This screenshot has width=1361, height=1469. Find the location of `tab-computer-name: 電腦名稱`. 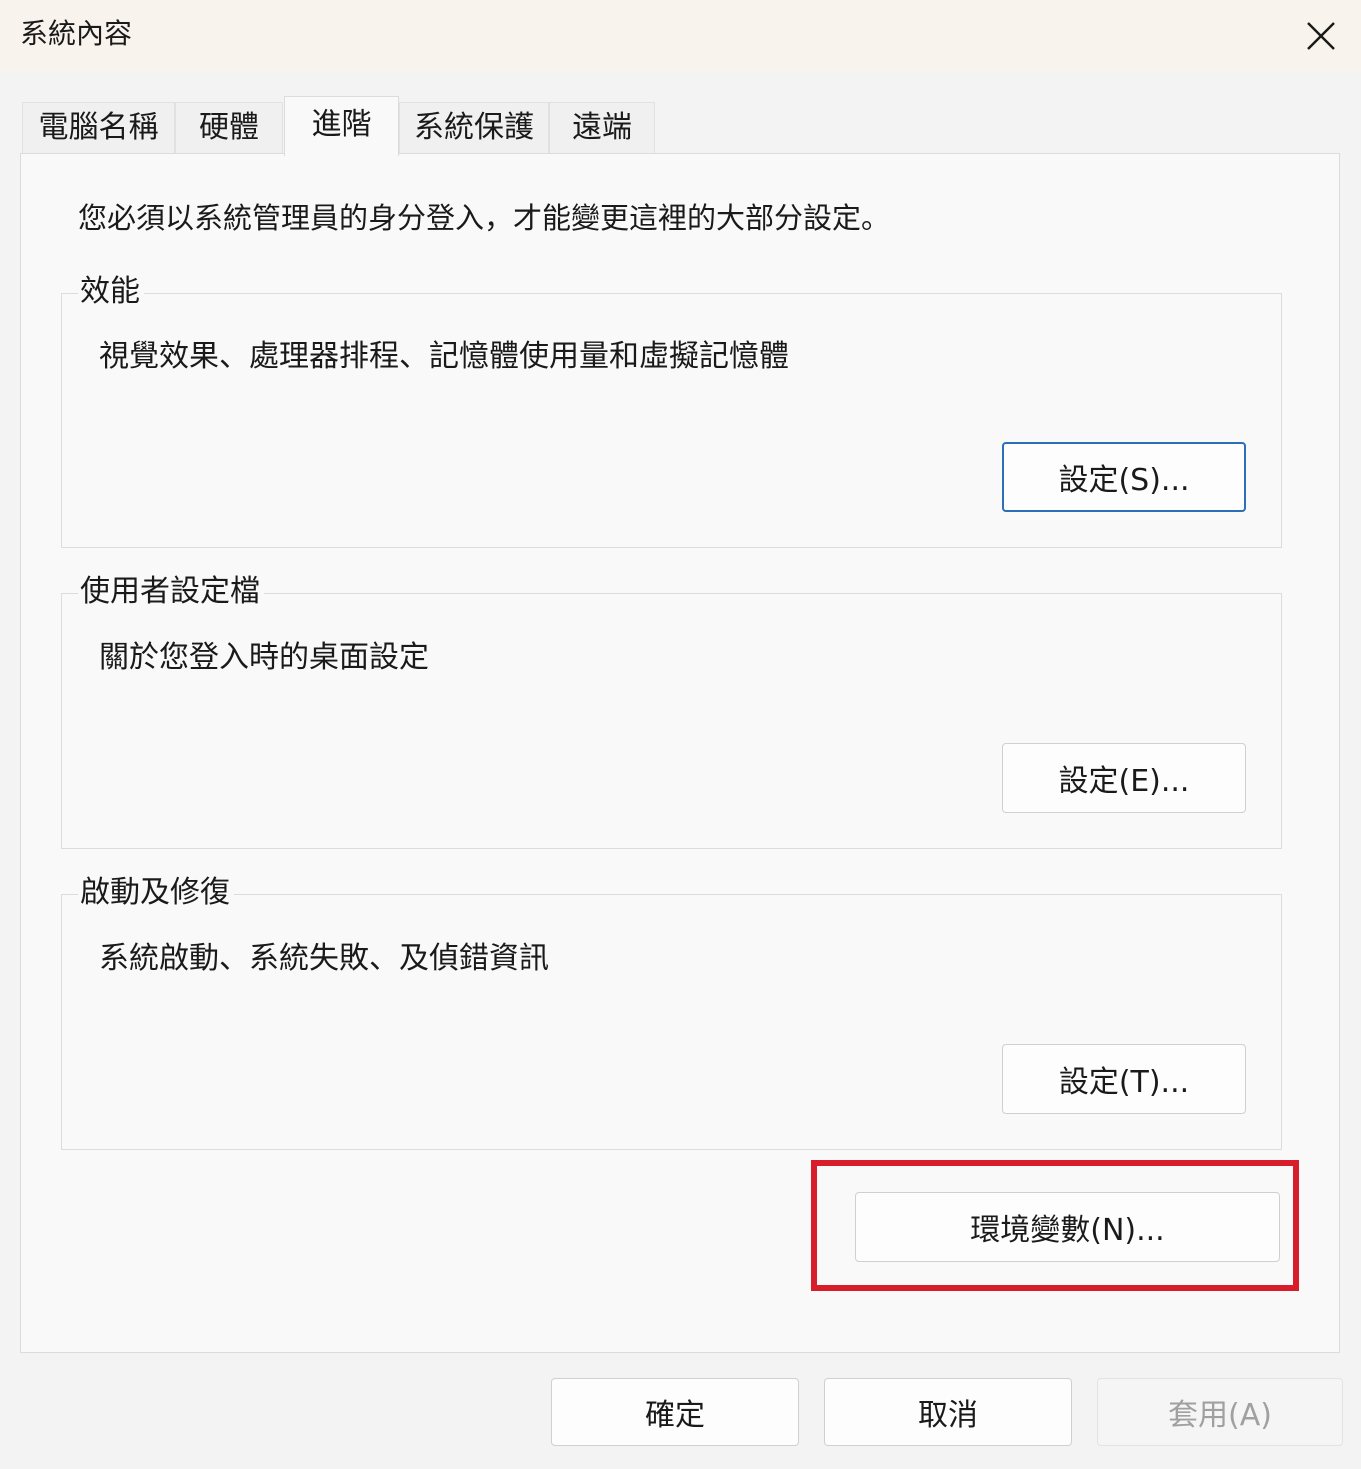

tab-computer-name: 電腦名稱 is located at coordinates (98, 128).